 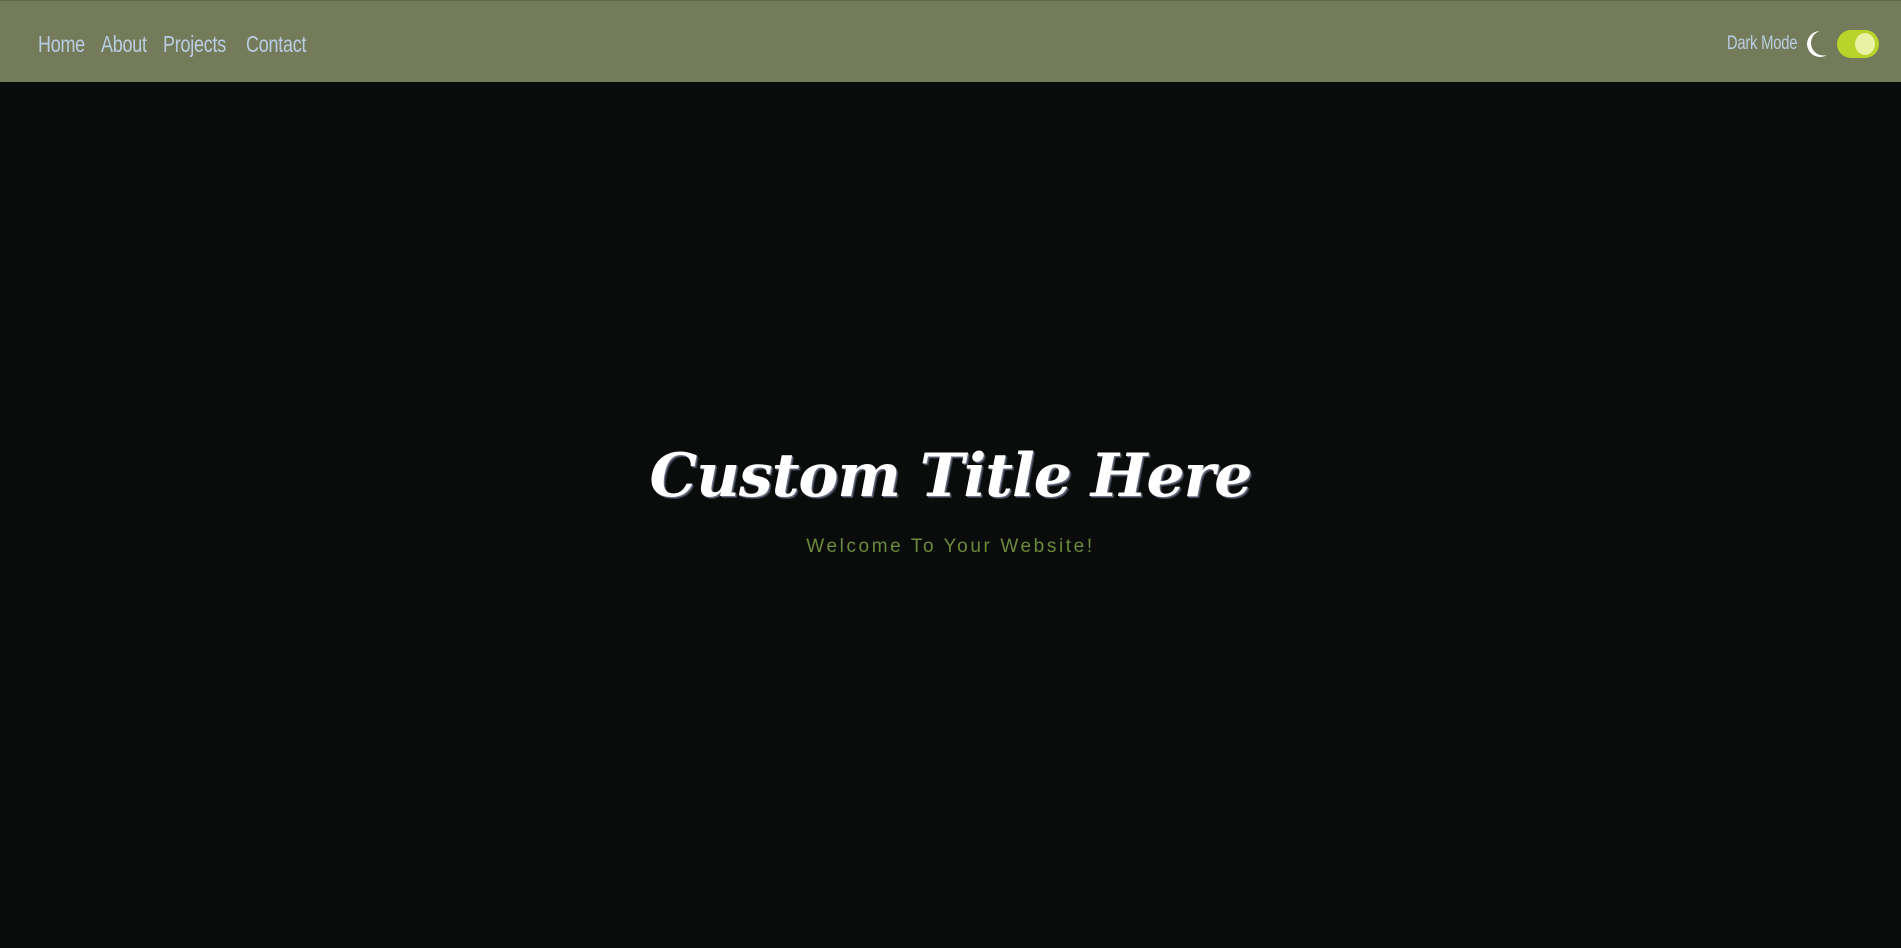 I want to click on dark-mode-toggle, so click(x=1858, y=44).